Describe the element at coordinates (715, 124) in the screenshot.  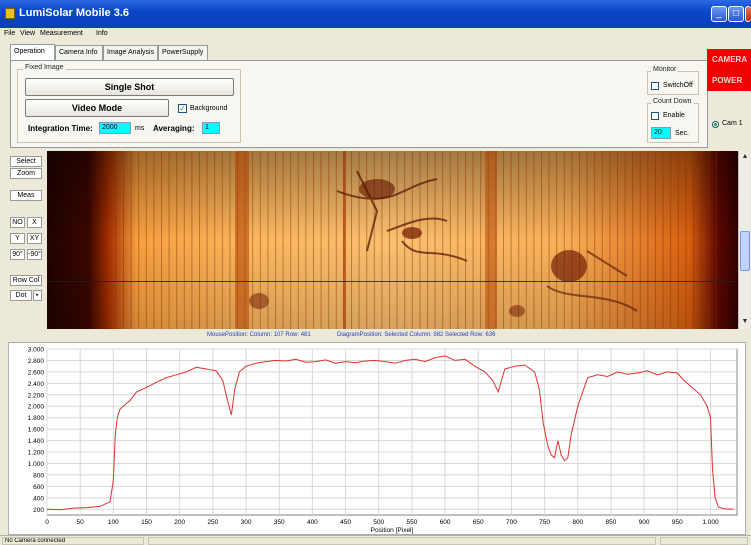
I see `cam1-radio` at that location.